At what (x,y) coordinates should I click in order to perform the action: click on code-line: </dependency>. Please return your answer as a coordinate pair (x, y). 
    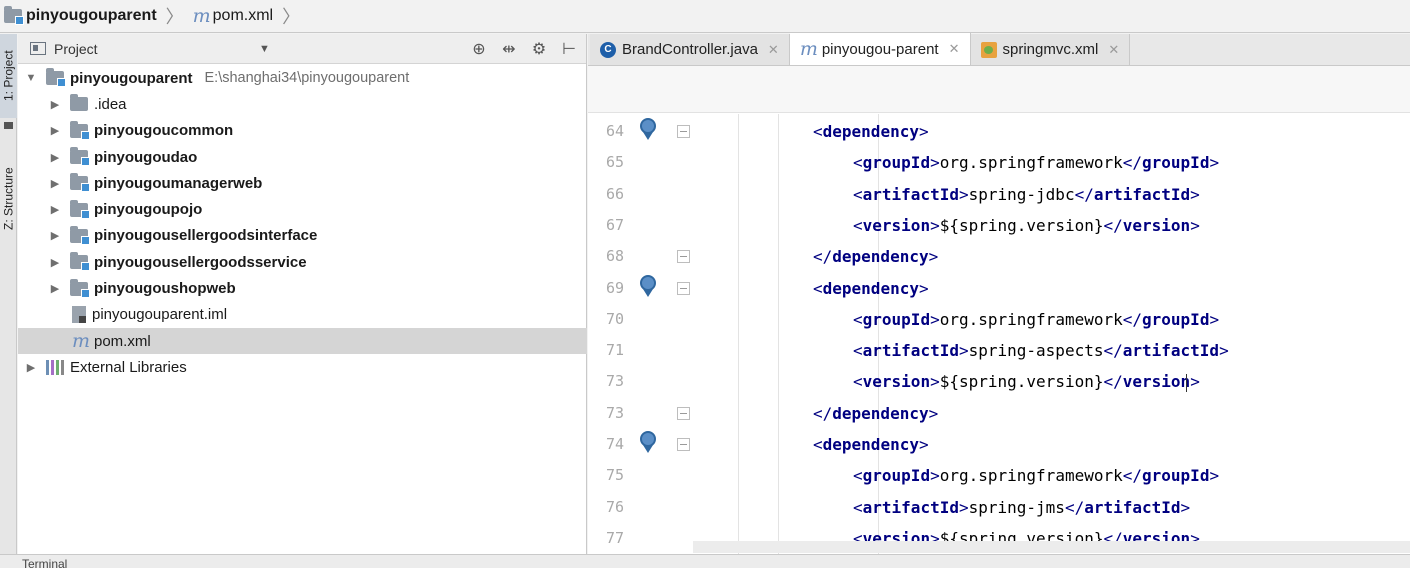
    Looking at the image, I should click on (875, 256).